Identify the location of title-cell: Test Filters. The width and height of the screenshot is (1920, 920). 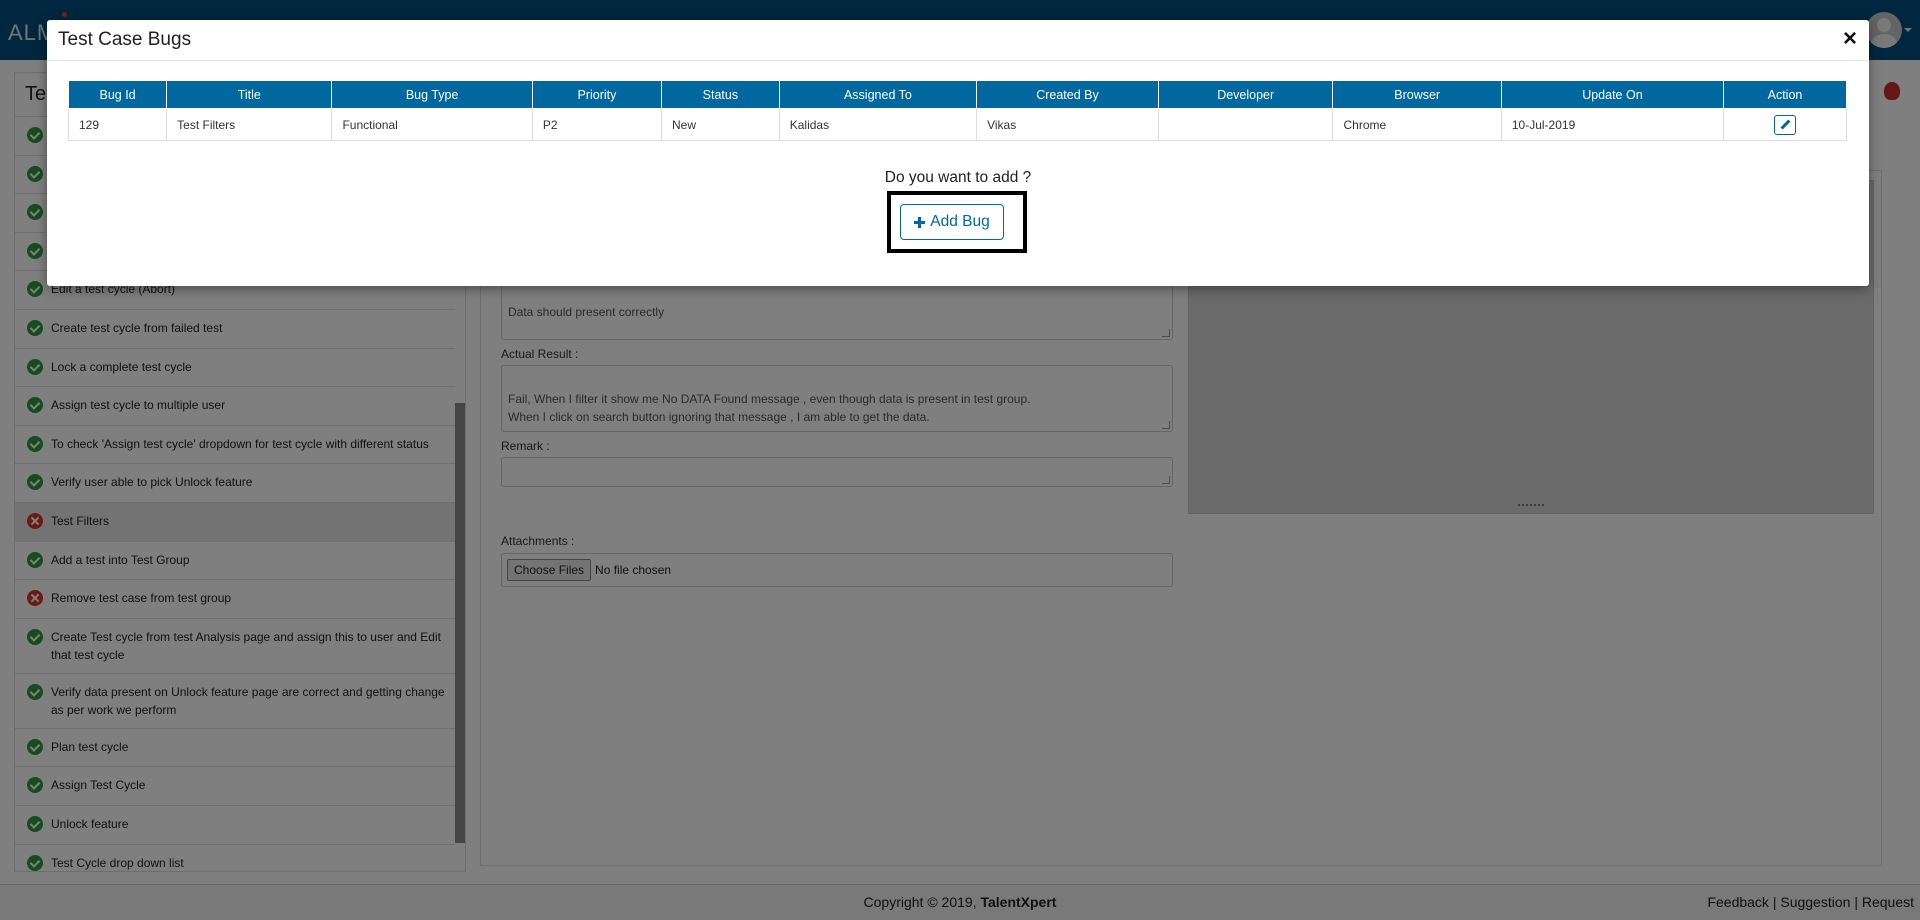
(249, 124).